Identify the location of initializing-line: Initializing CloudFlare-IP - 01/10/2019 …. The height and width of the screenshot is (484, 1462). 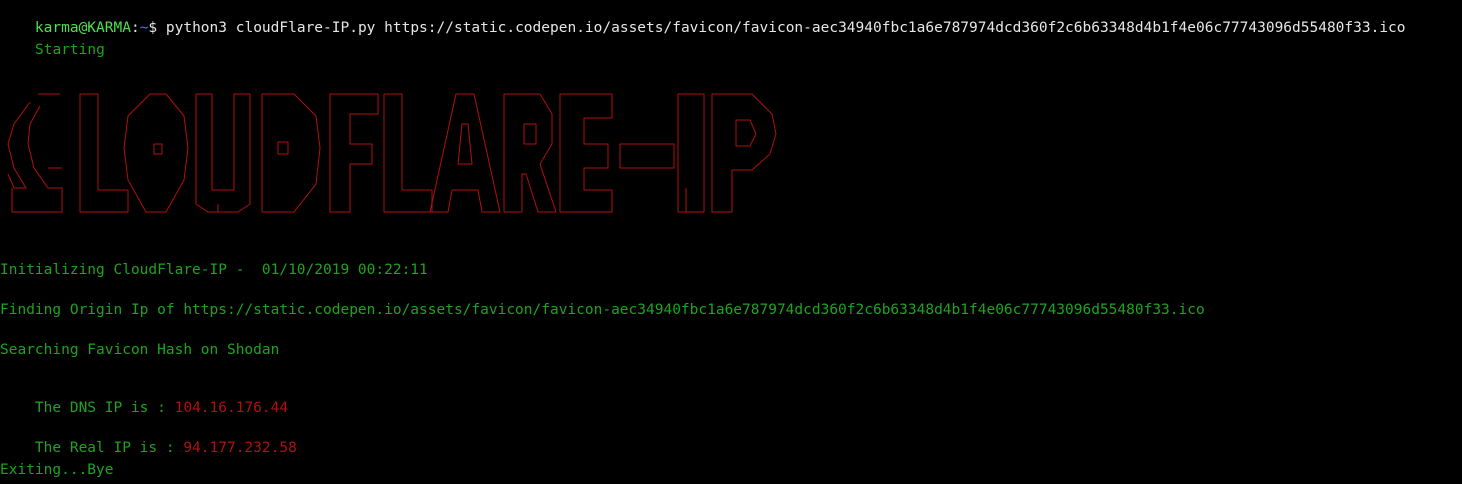
(214, 270).